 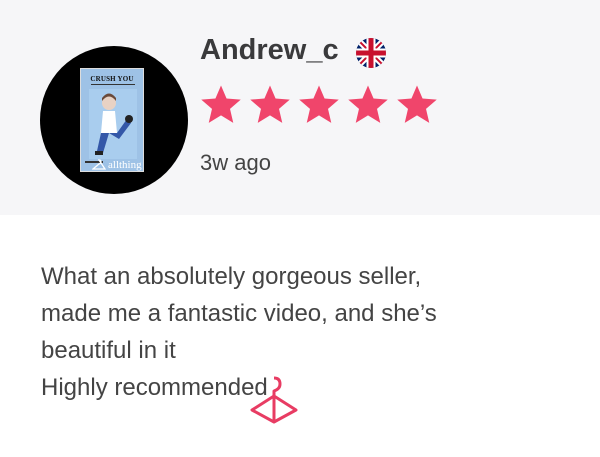 What do you see at coordinates (112, 79) in the screenshot?
I see `cover-title: CRUSH YOU` at bounding box center [112, 79].